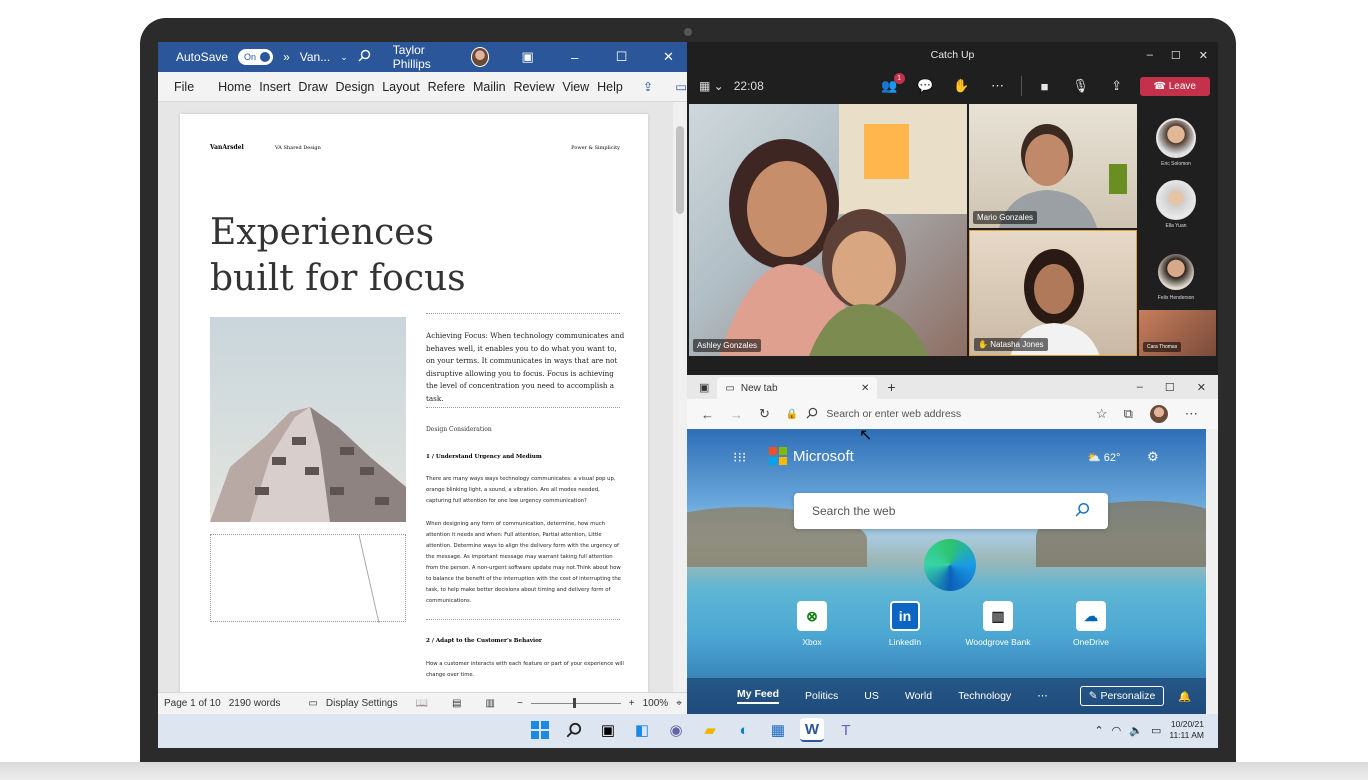  Describe the element at coordinates (527, 57) in the screenshot. I see `ribbon-display-icon: ▣` at that location.